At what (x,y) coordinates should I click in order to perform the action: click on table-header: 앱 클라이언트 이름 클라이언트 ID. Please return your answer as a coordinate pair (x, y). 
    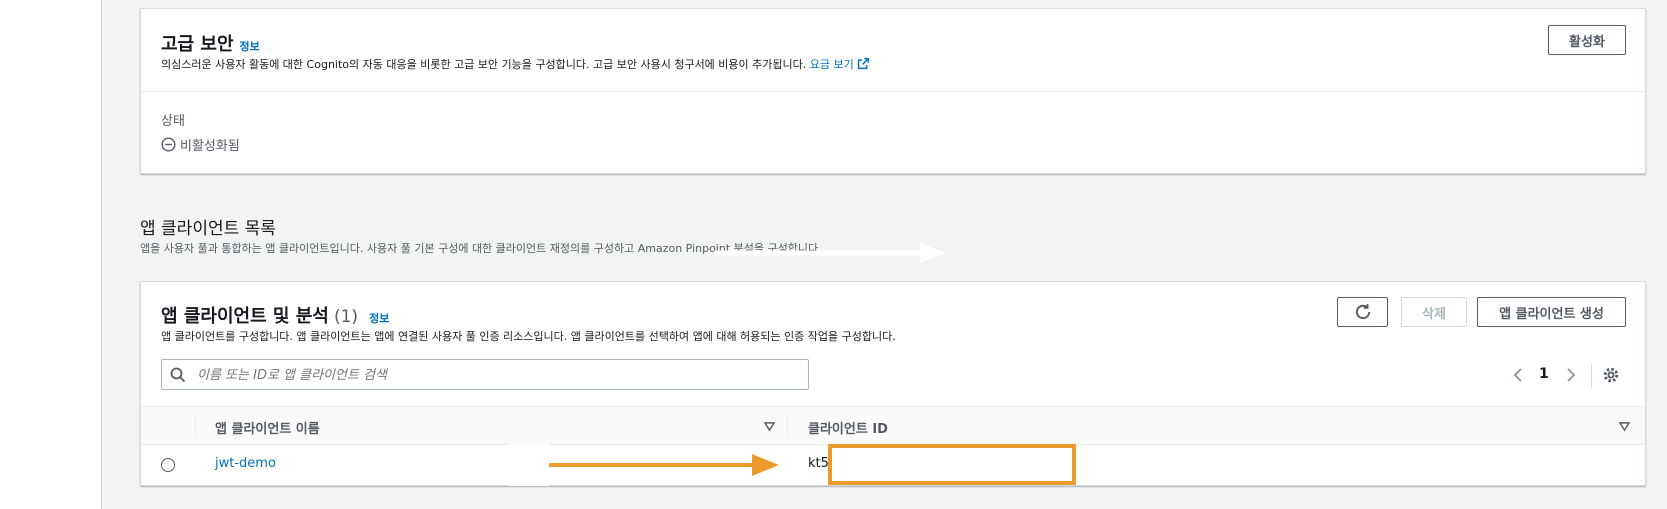
    Looking at the image, I should click on (893, 425).